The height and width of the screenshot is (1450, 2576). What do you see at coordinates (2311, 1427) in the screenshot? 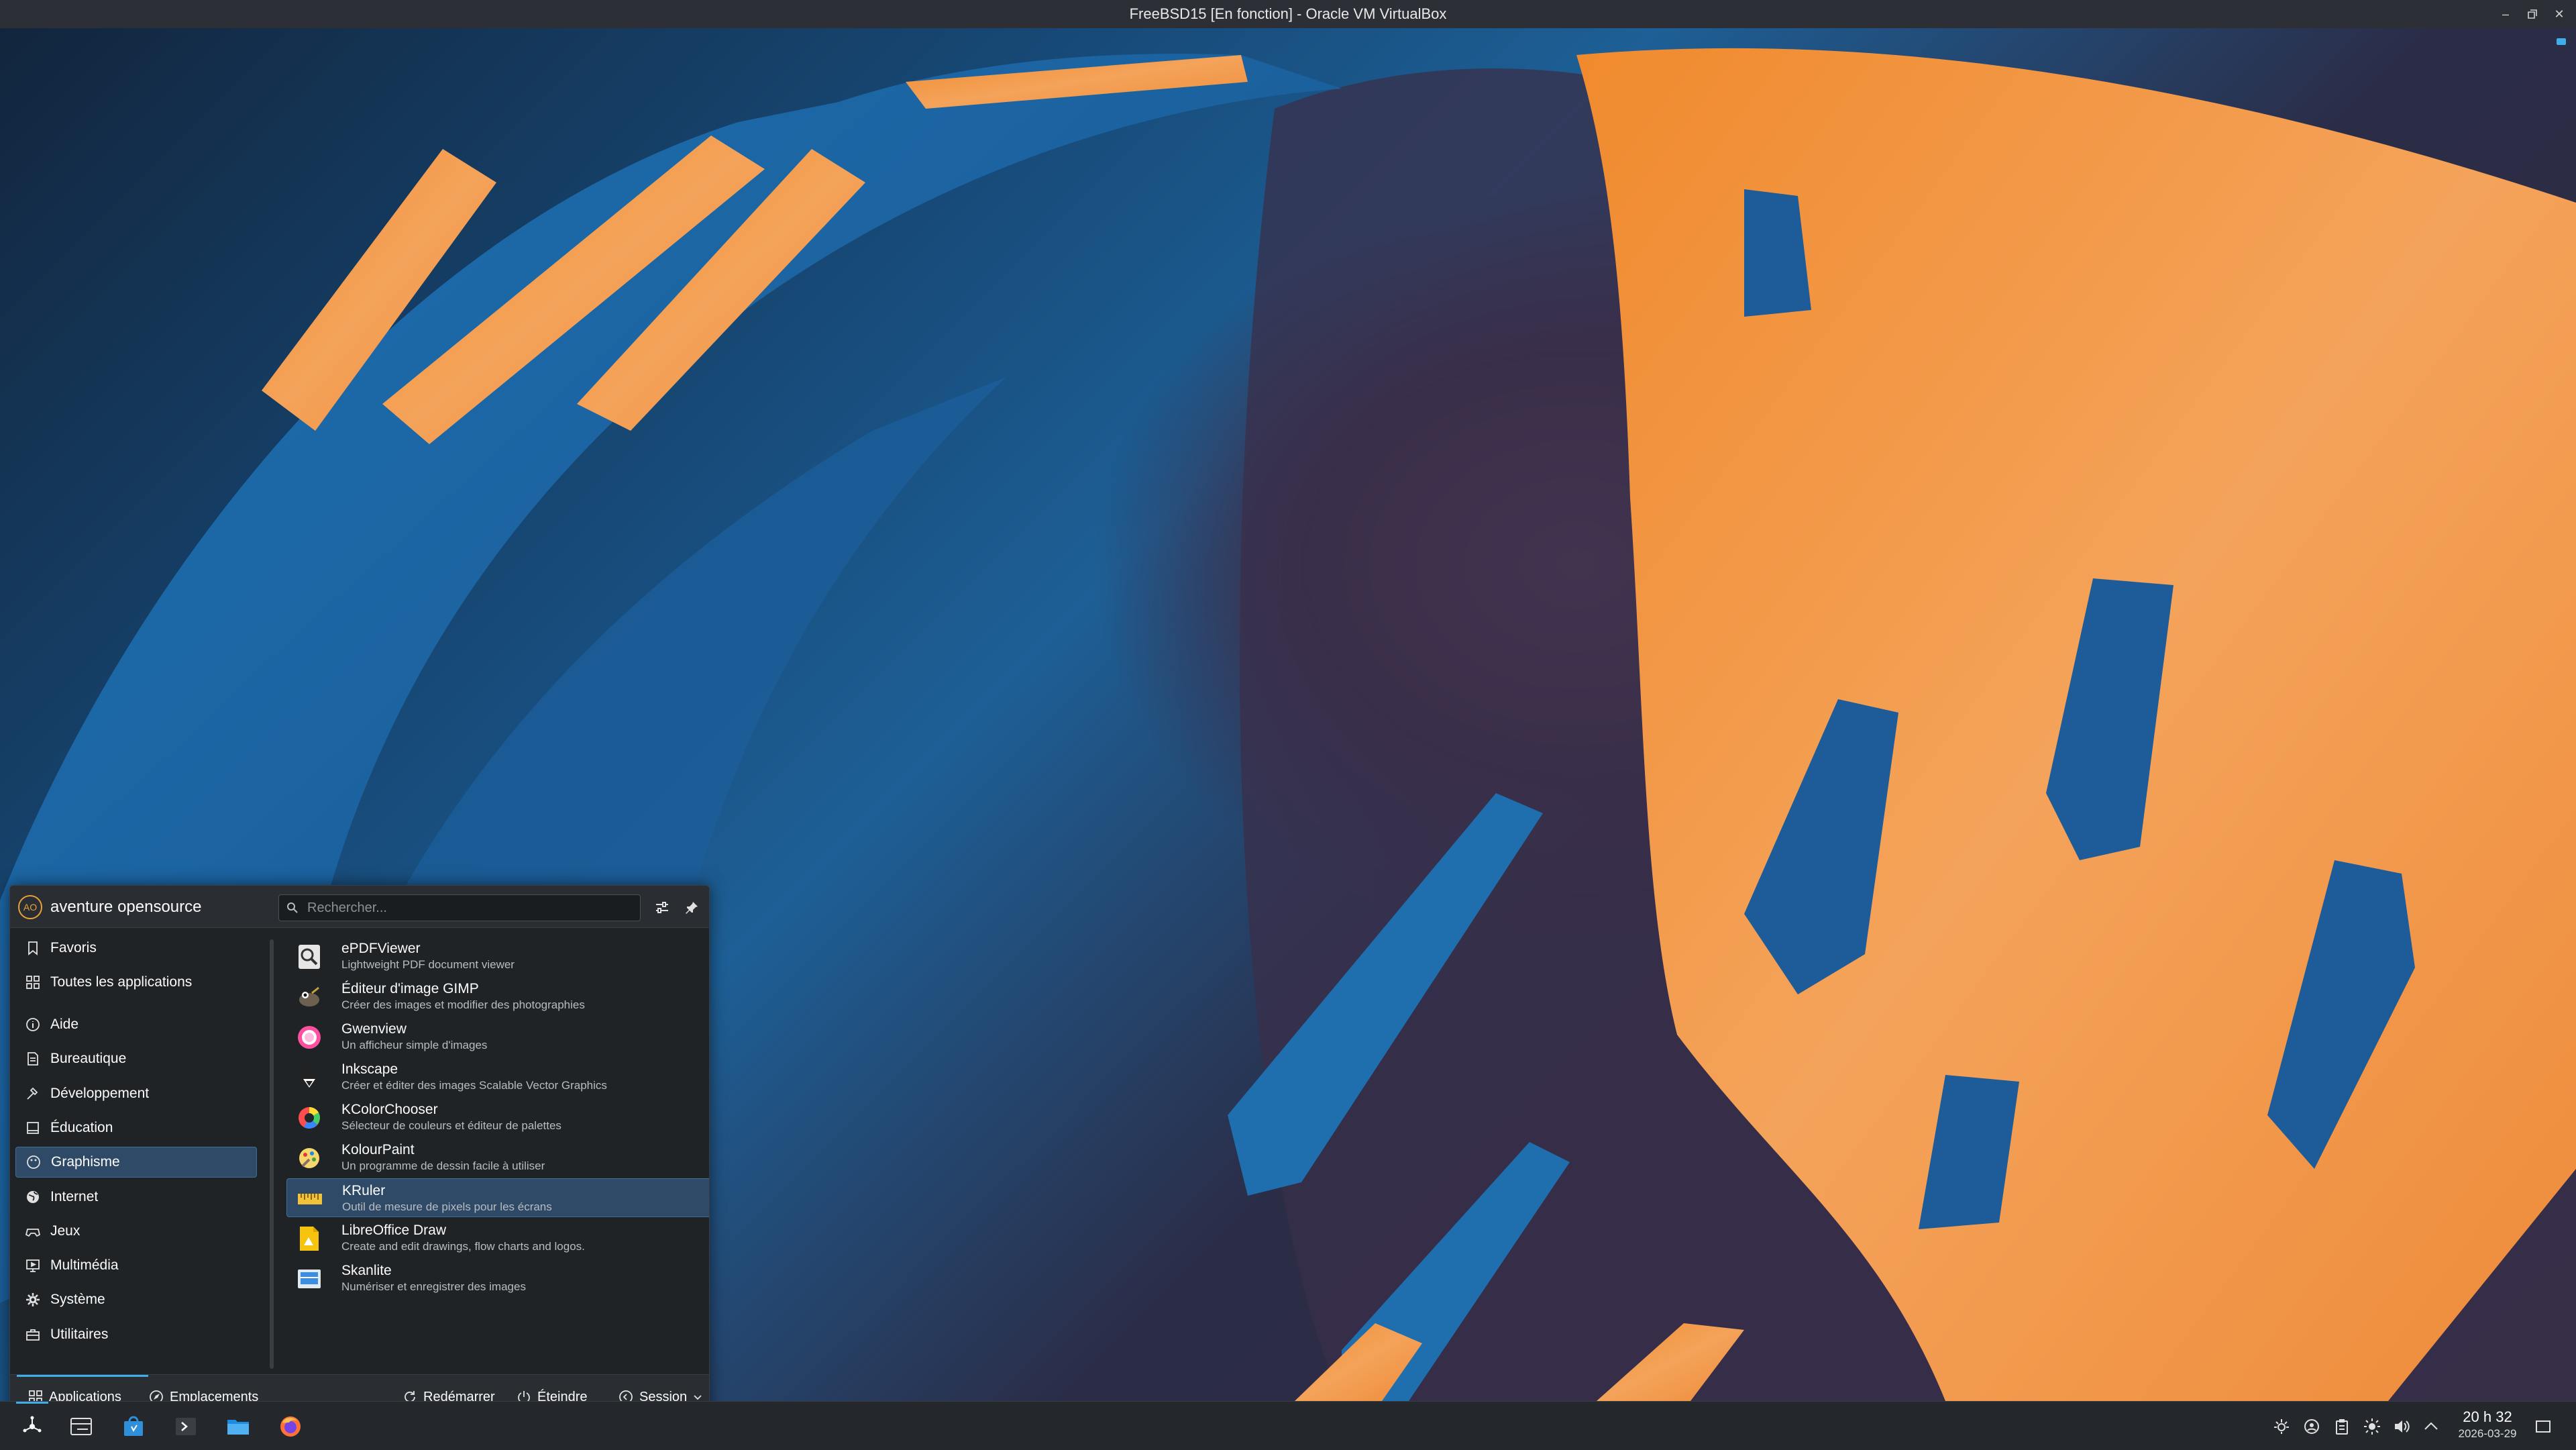
I see `updates-tray` at bounding box center [2311, 1427].